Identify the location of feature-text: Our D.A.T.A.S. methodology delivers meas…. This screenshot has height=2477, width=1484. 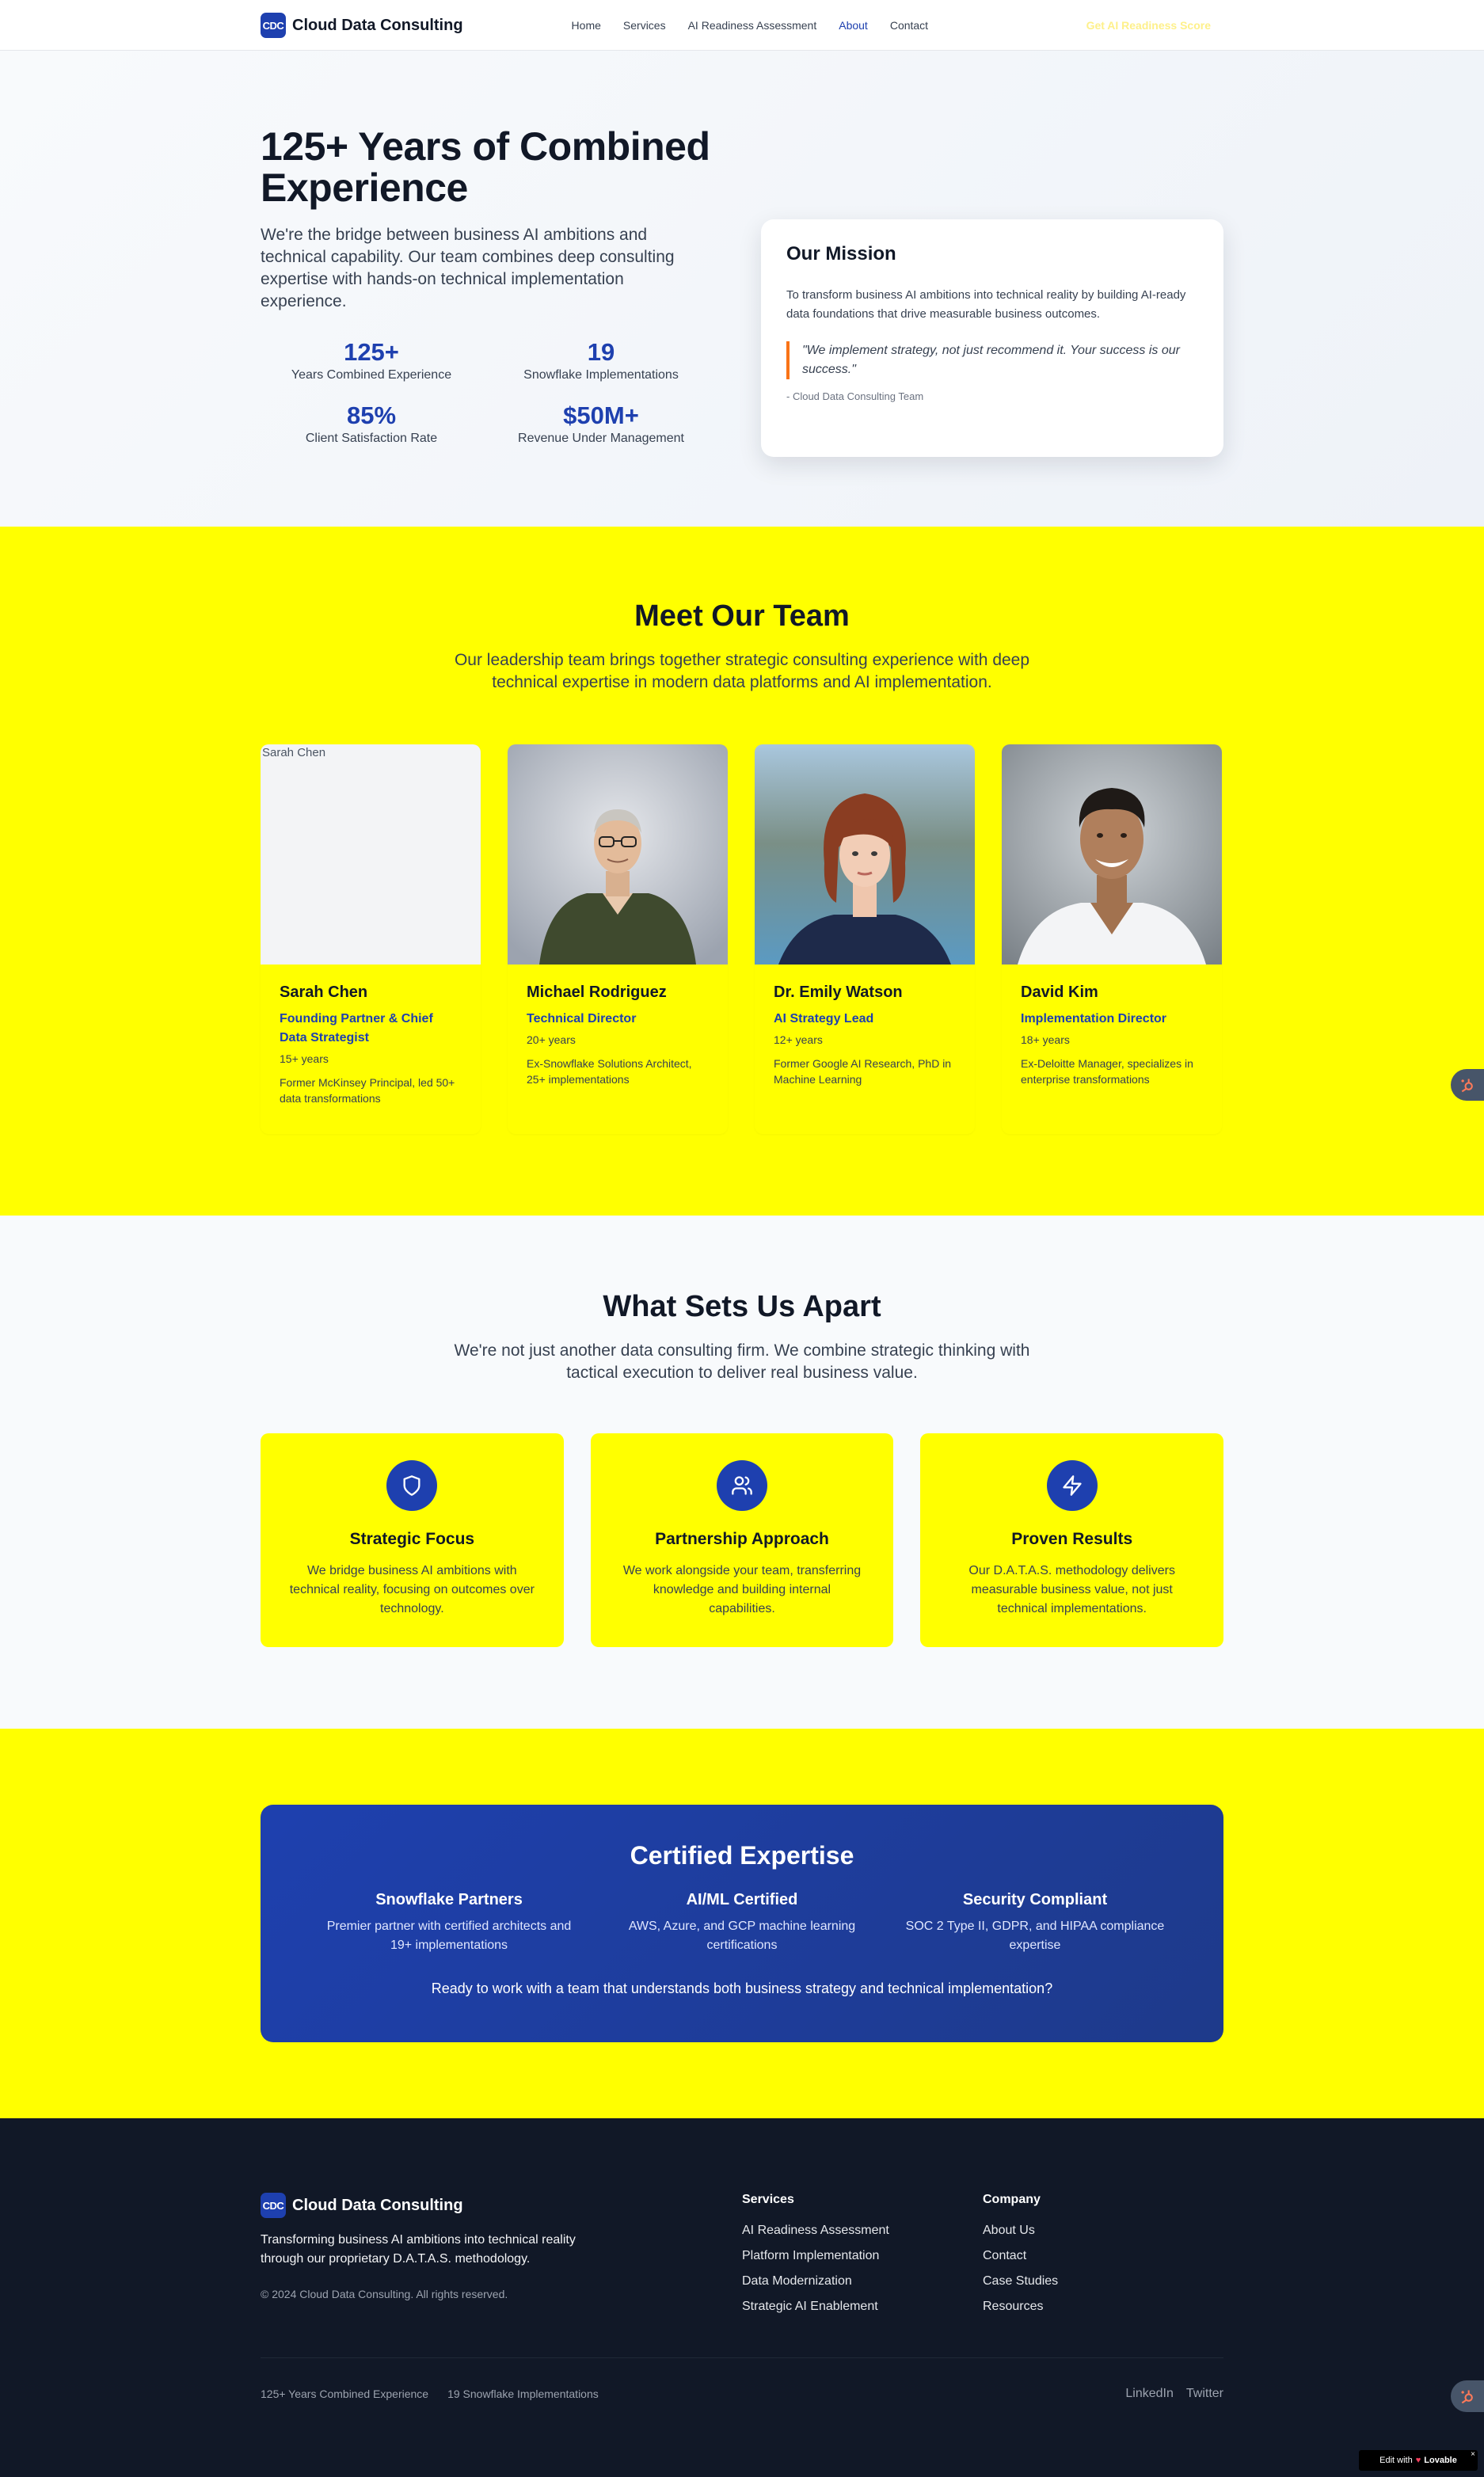
(1071, 1589).